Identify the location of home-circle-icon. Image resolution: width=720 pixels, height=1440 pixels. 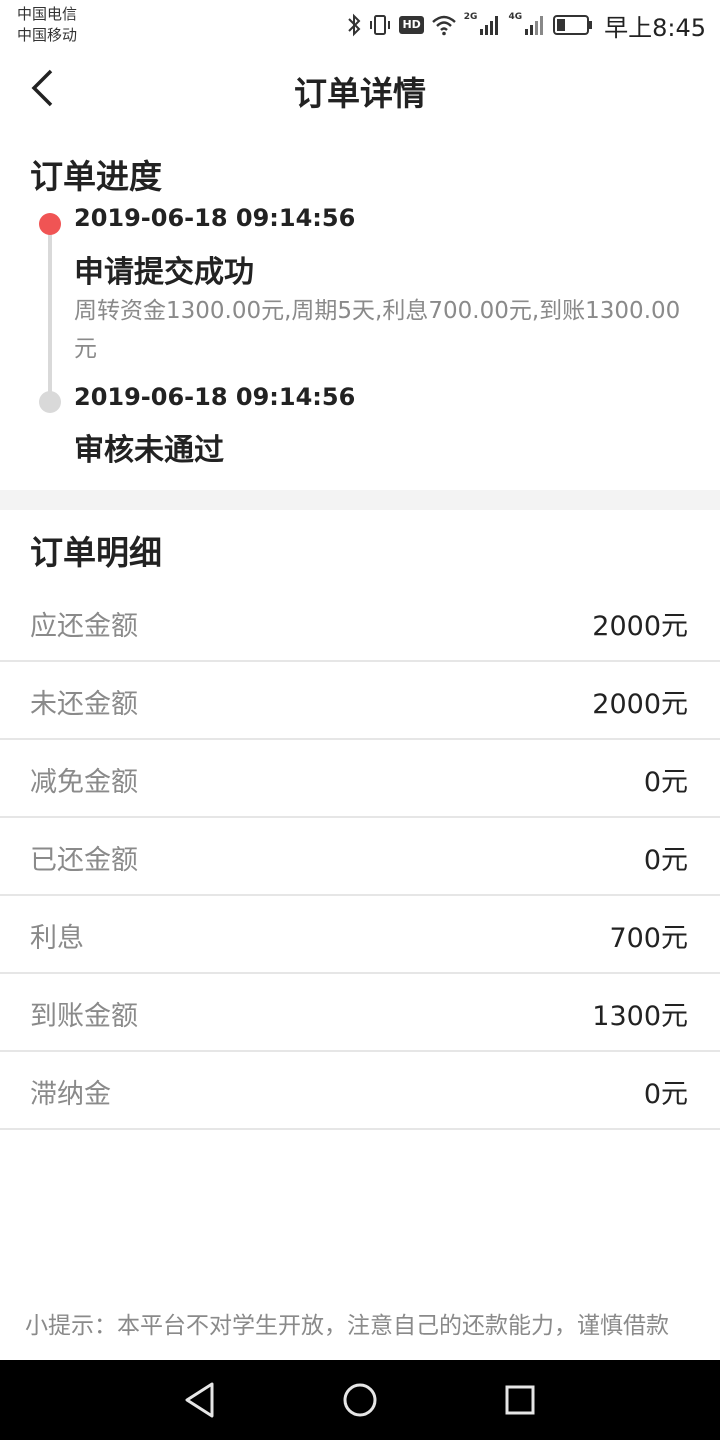
(360, 1402).